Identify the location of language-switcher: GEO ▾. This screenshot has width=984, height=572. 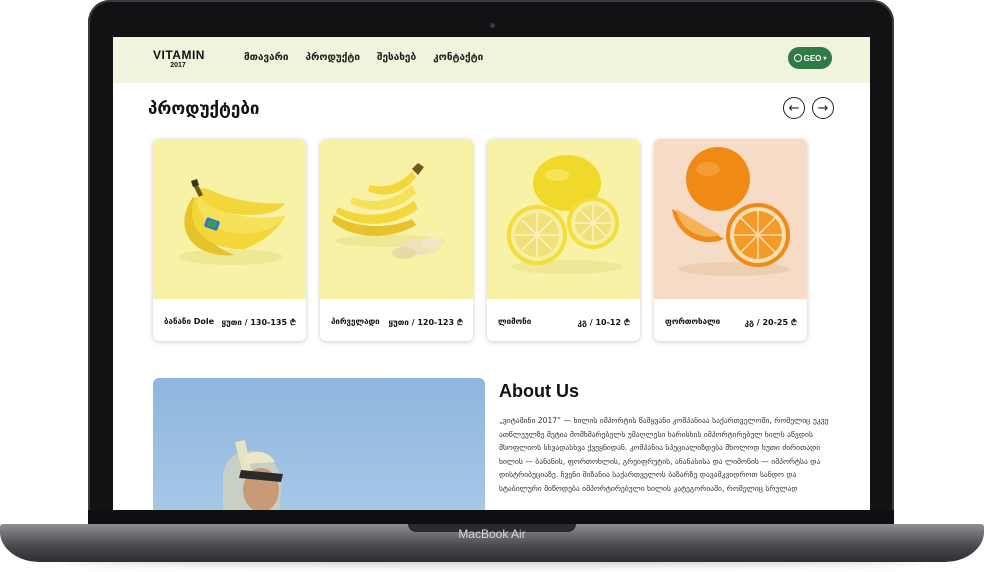
(810, 58).